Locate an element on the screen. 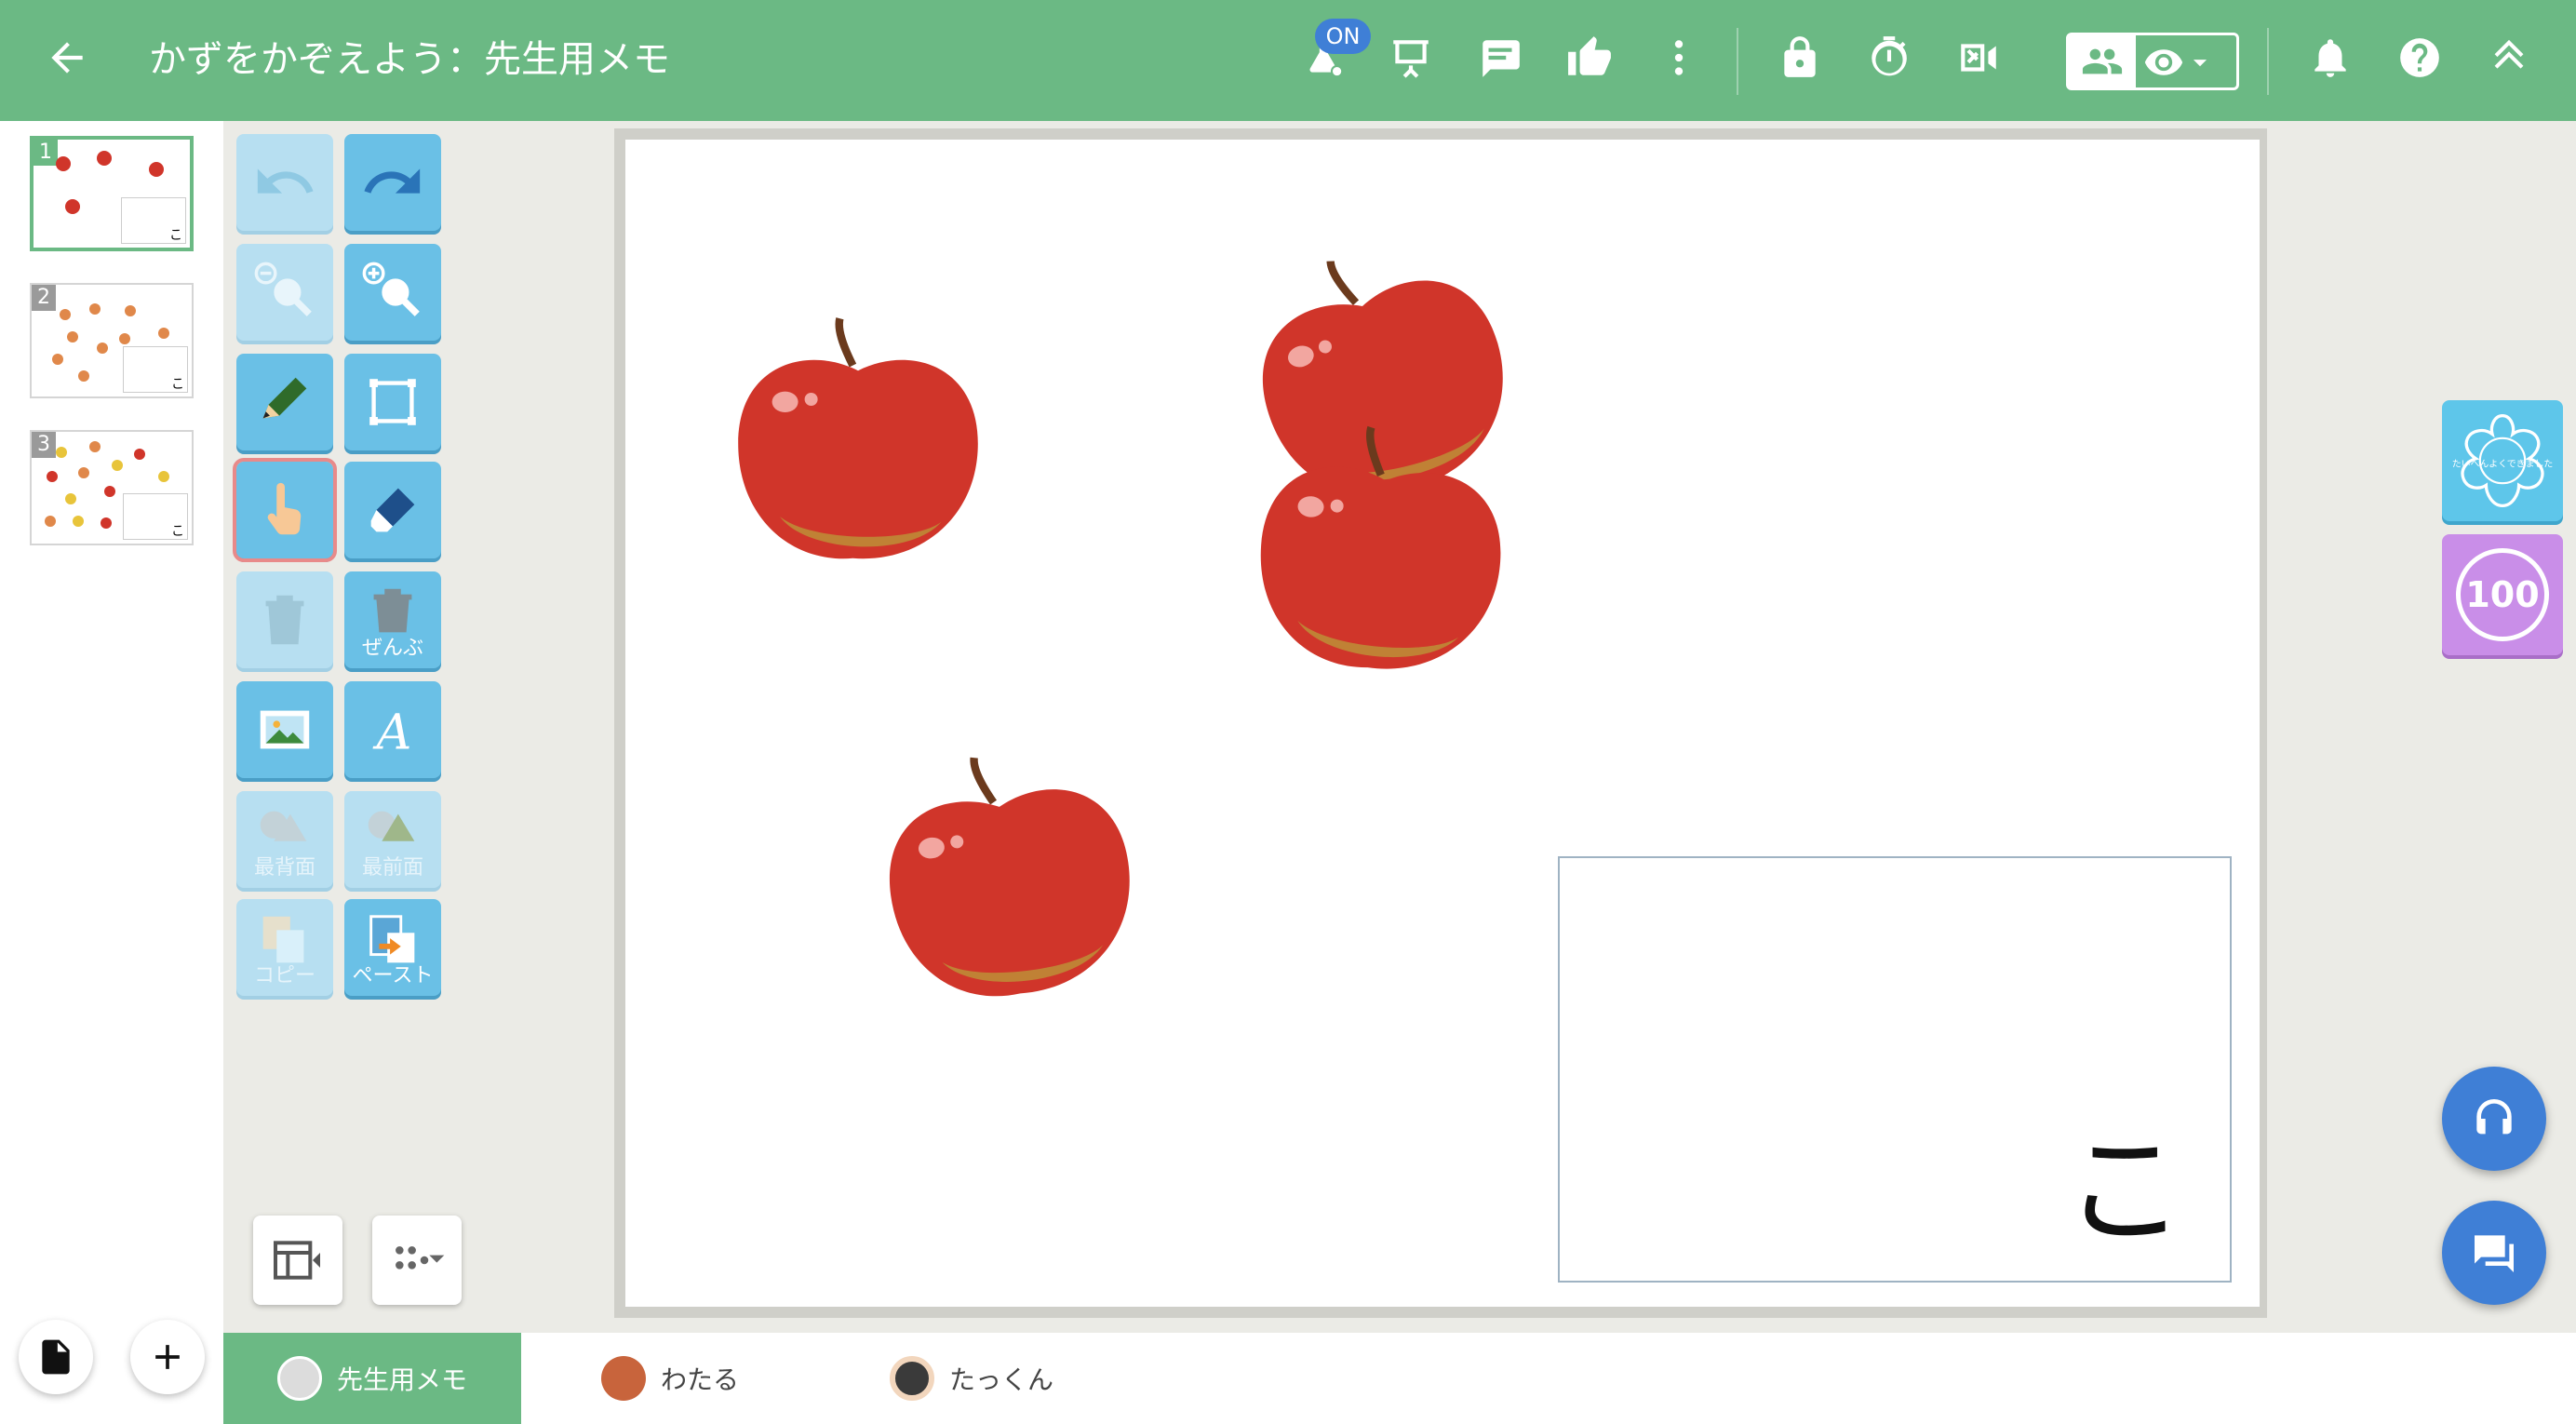 The image size is (2576, 1424). headset-icon is located at coordinates (2494, 1117).